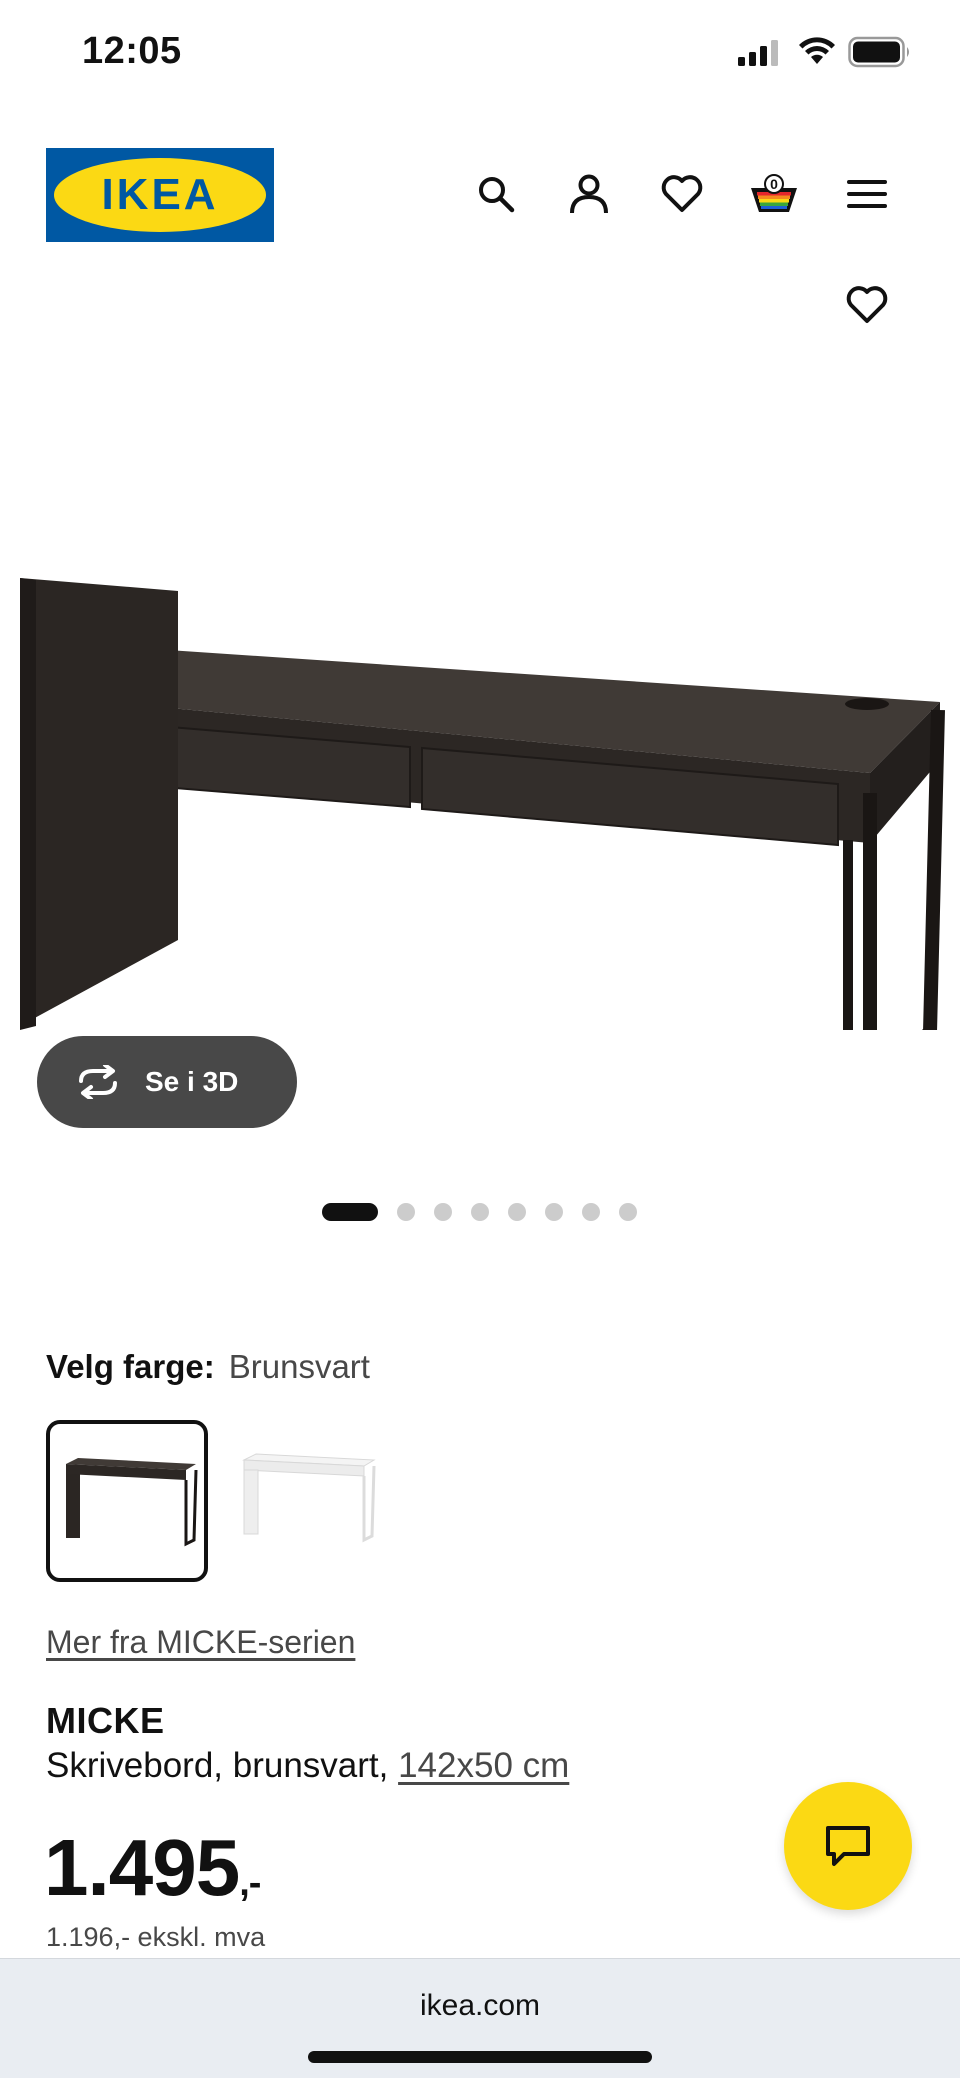 This screenshot has height=2078, width=960. I want to click on search-button, so click(496, 194).